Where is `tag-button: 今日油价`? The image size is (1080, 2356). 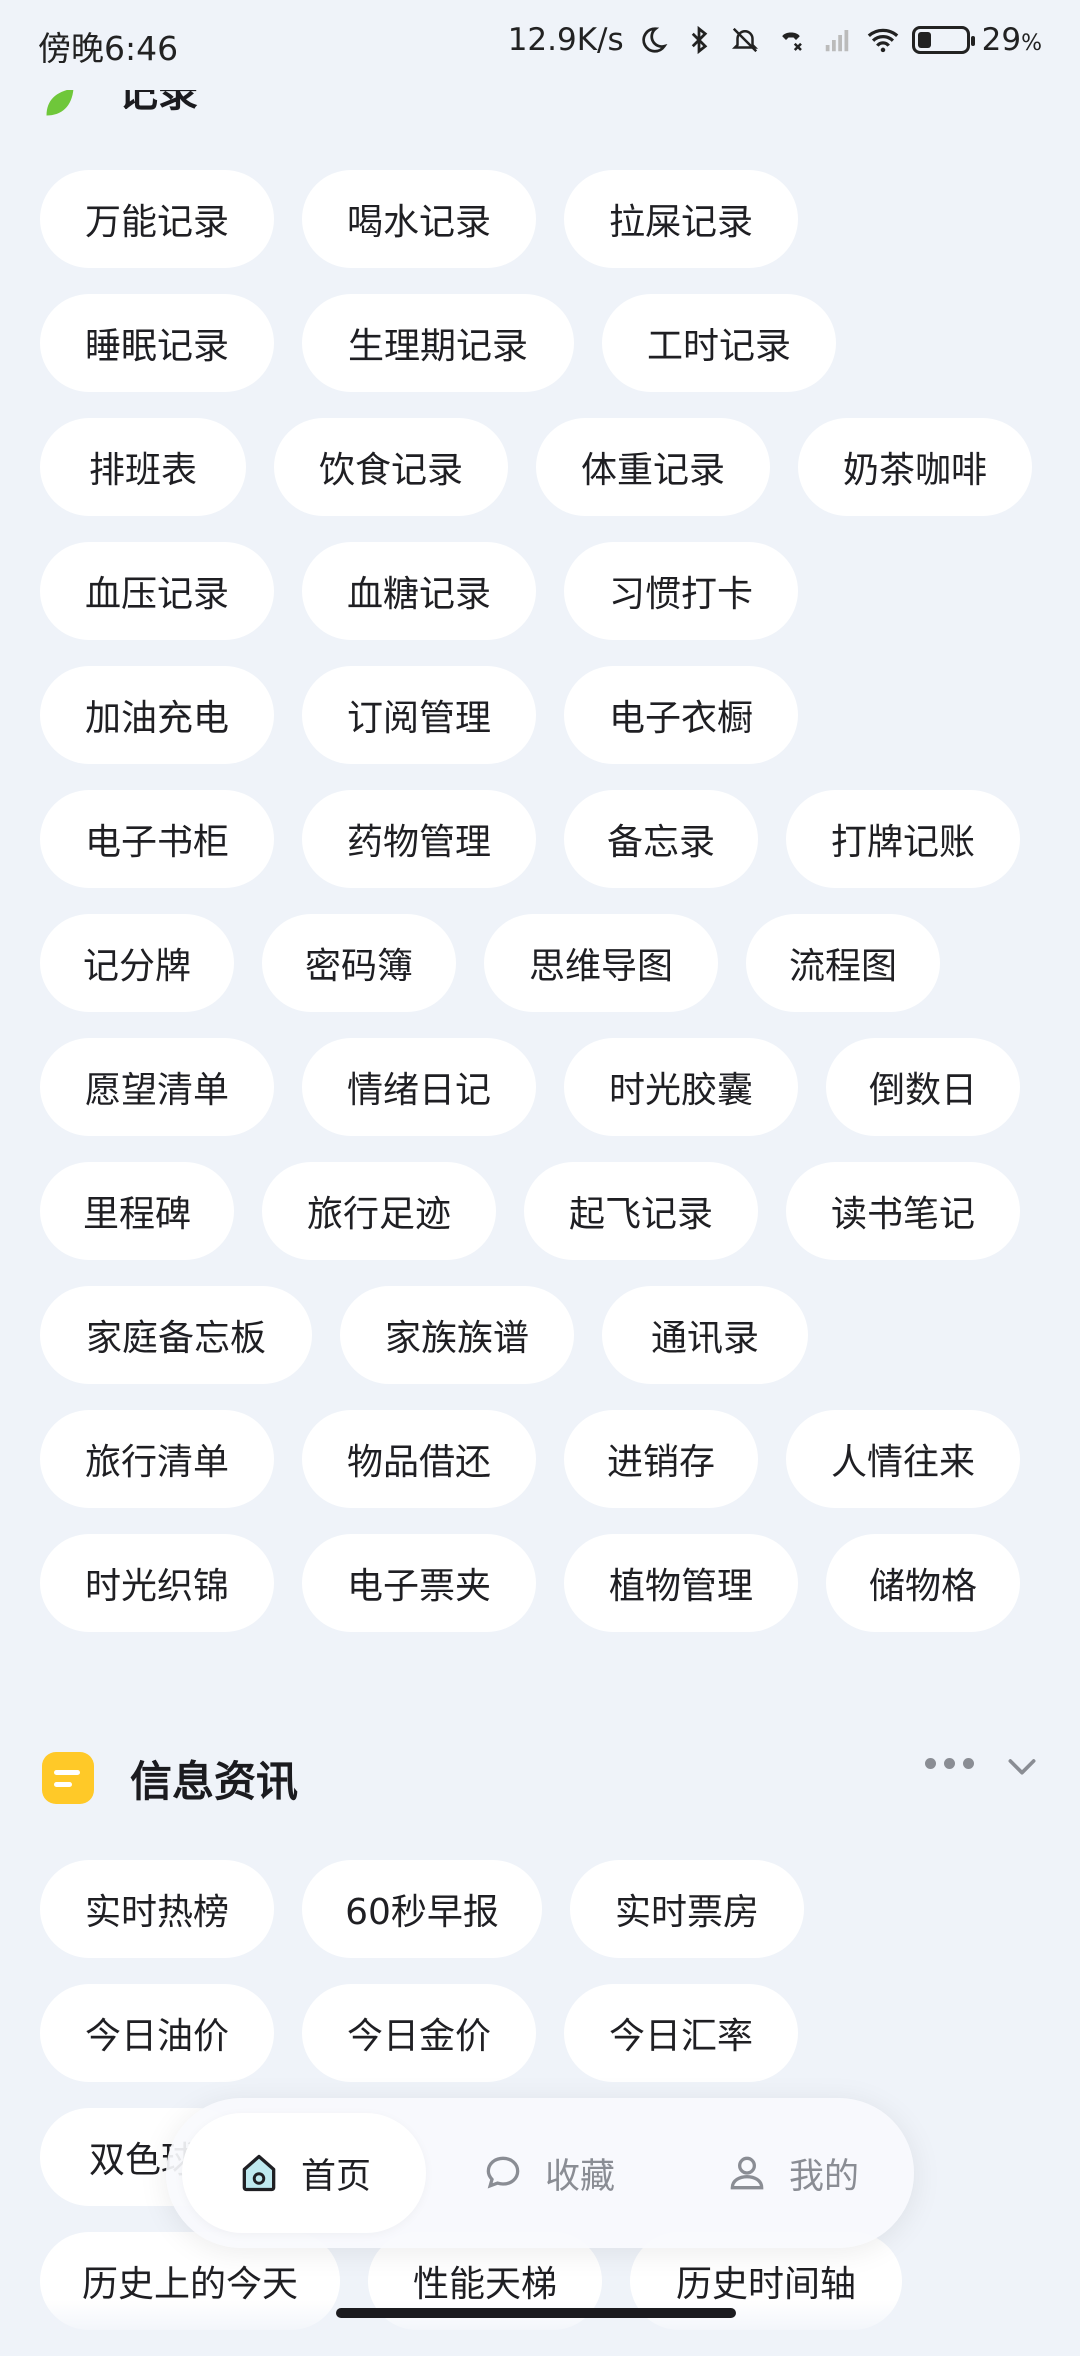 tag-button: 今日油价 is located at coordinates (157, 2033).